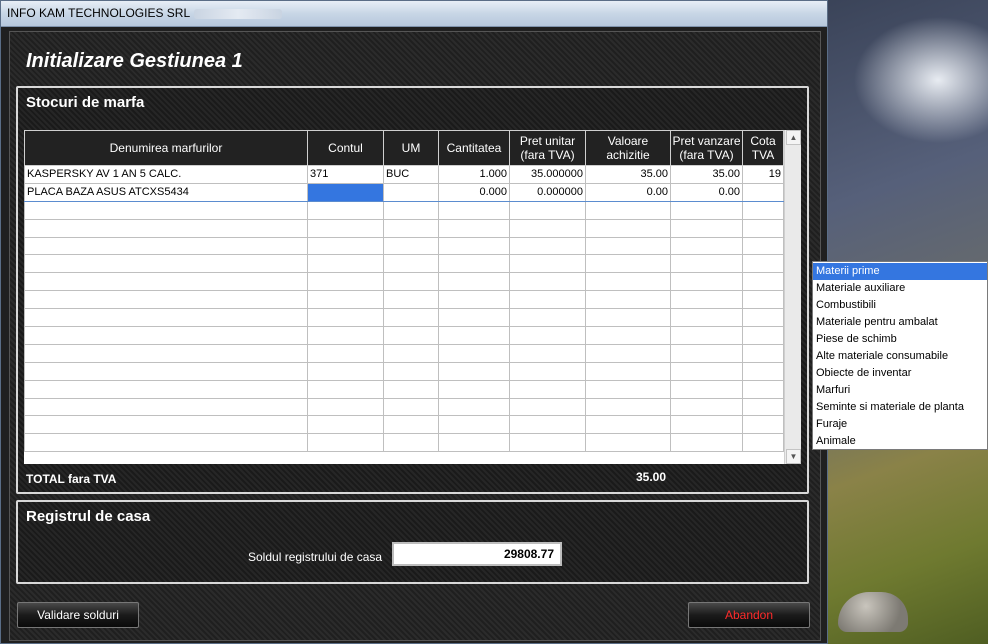  I want to click on table-cell: 1.000, so click(474, 174).